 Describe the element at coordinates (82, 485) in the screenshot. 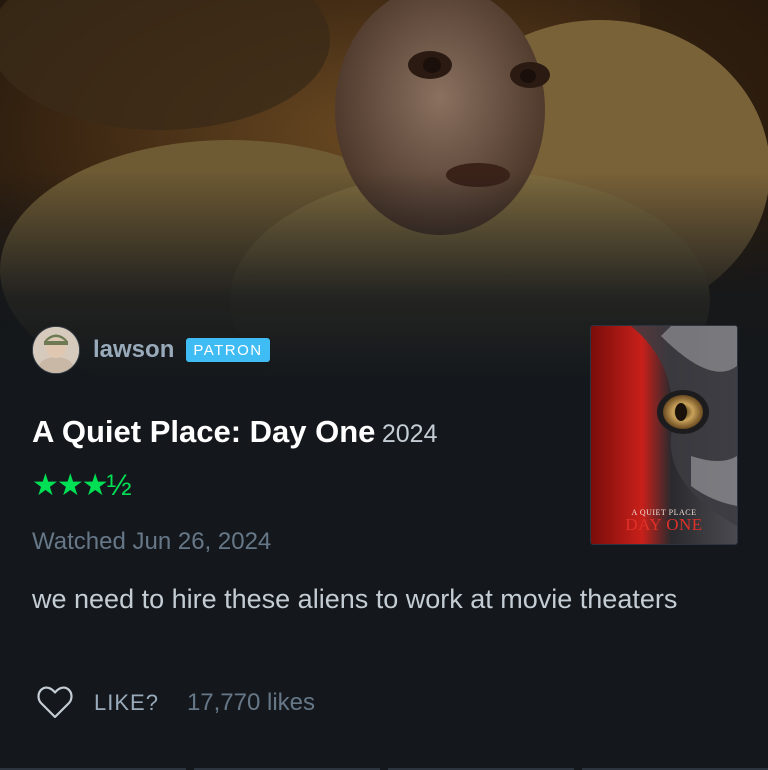

I see `star-rating: ★★★½` at that location.